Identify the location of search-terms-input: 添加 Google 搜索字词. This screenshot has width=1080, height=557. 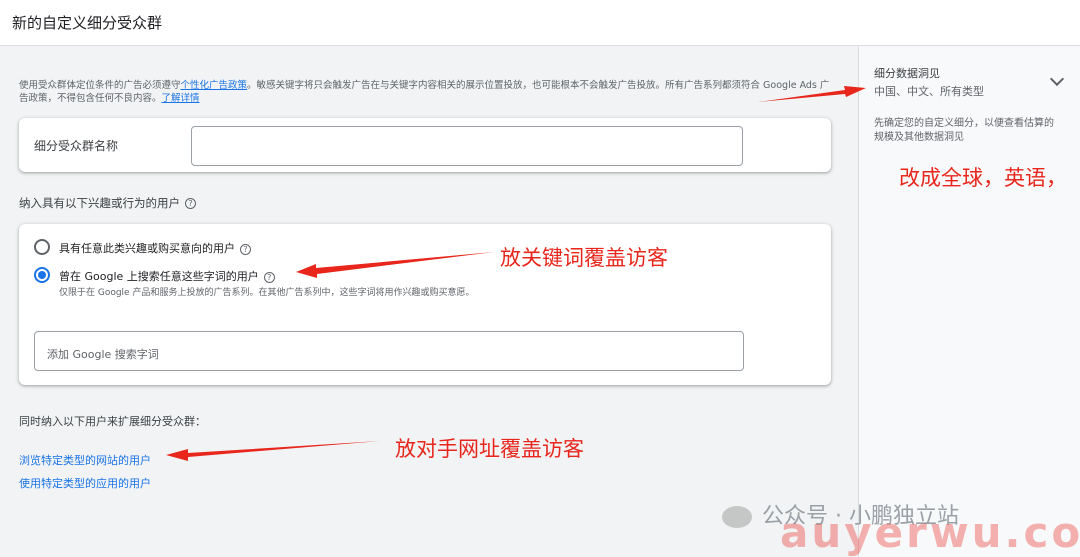
(389, 351).